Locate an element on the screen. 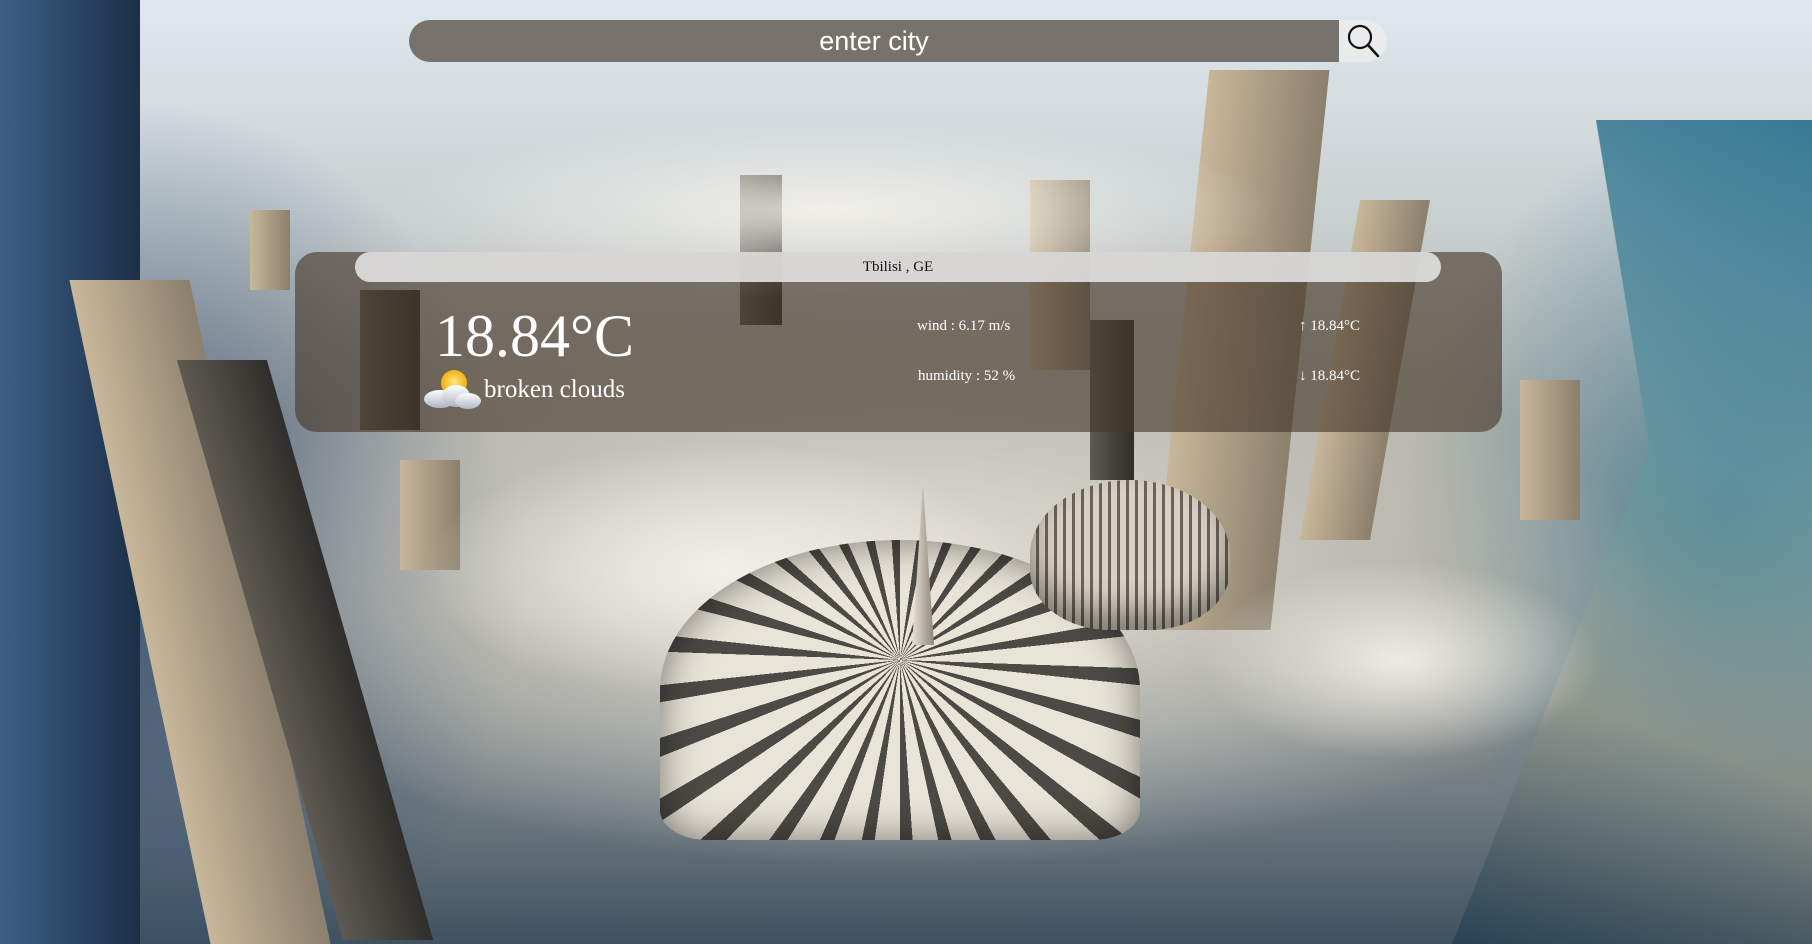 The image size is (1812, 944). search-icon is located at coordinates (1363, 41).